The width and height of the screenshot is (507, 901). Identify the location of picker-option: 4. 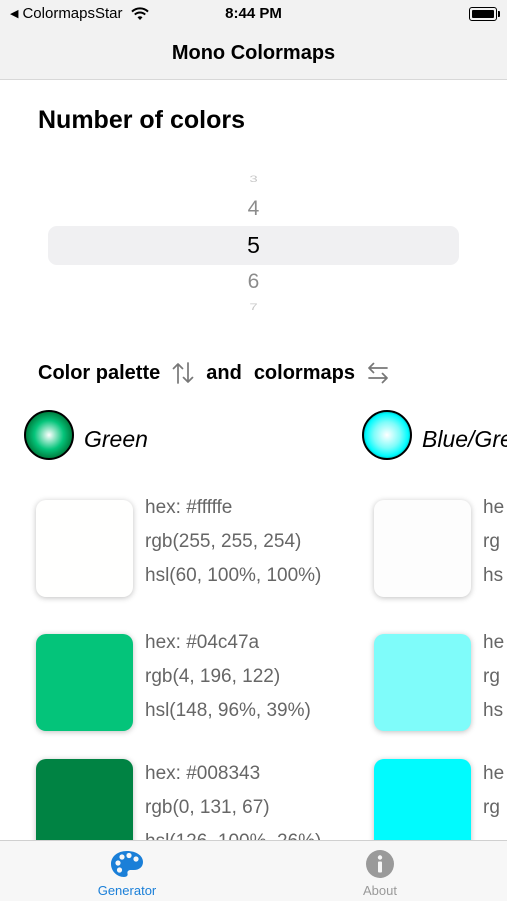
(253, 209).